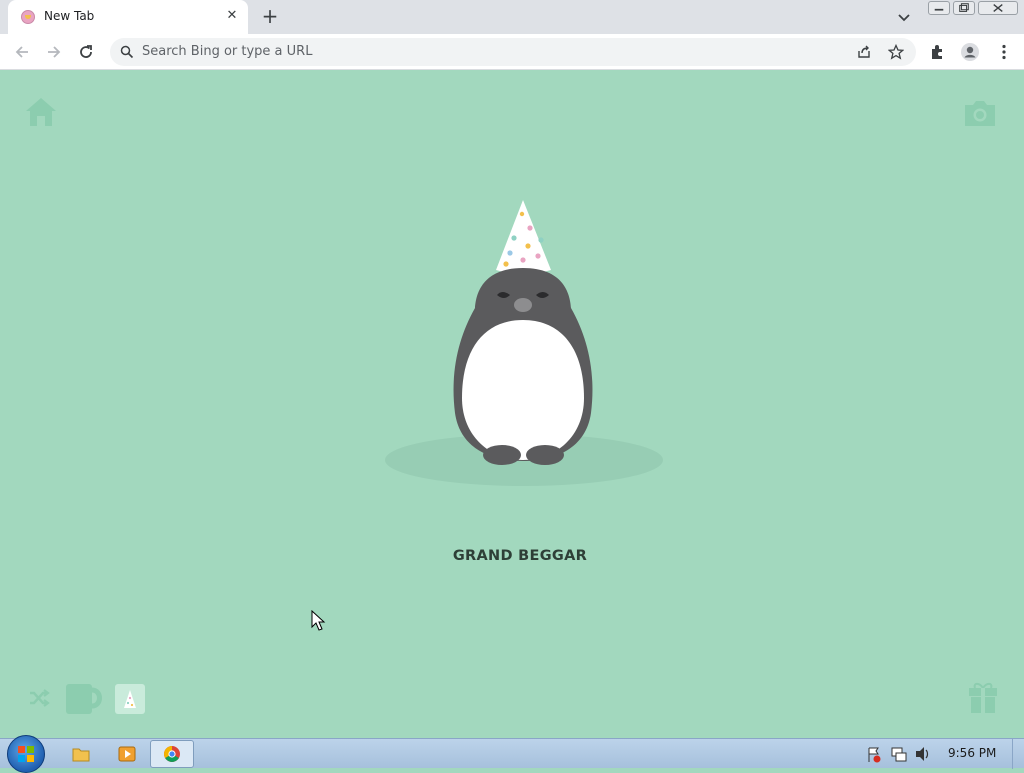 This screenshot has width=1024, height=773. Describe the element at coordinates (864, 52) in the screenshot. I see `share-icon` at that location.